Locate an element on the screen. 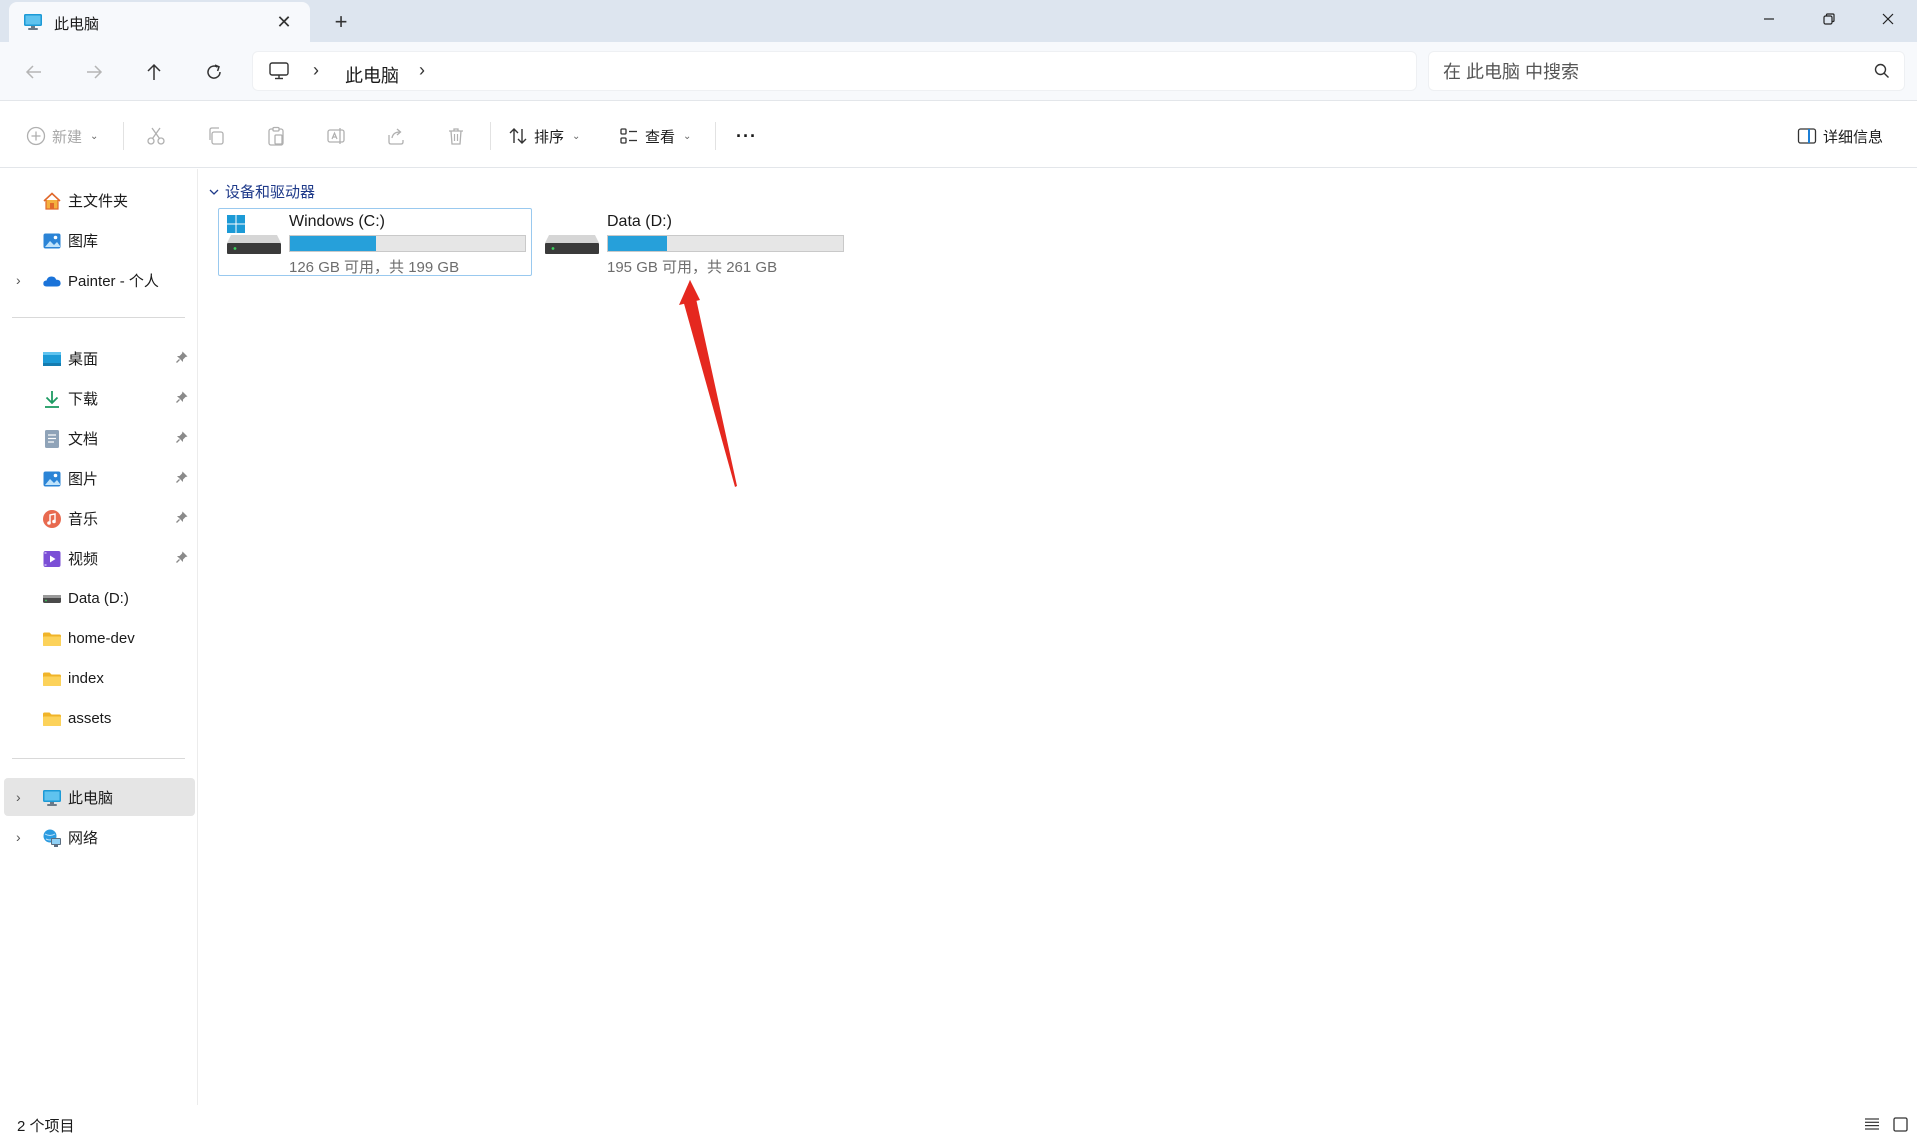 Image resolution: width=1917 pixels, height=1141 pixels. new-tab-button: + is located at coordinates (341, 22).